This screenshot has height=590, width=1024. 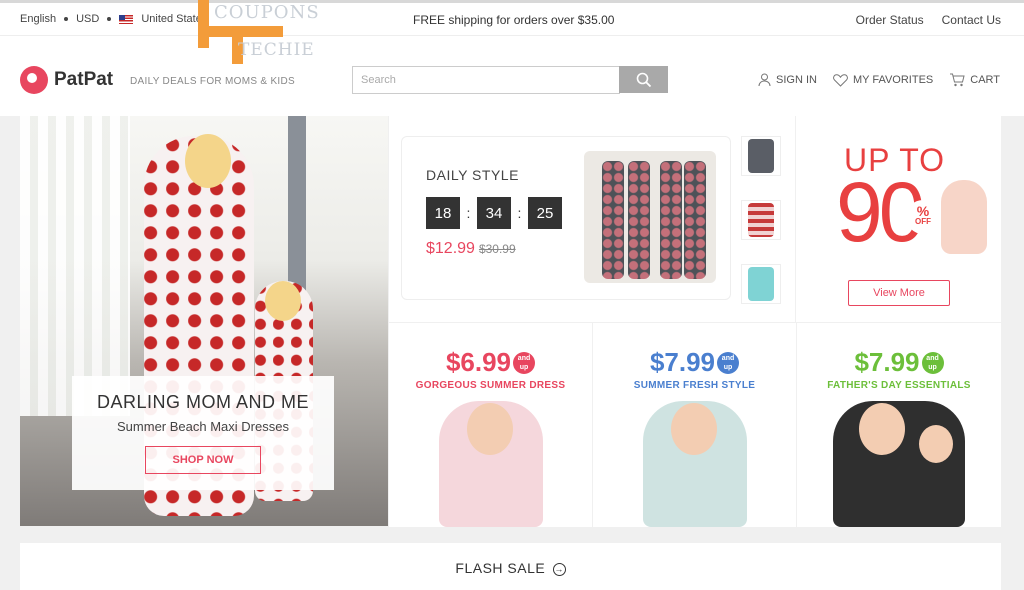 I want to click on daily-style-title: DAILY STYLE, so click(x=472, y=175).